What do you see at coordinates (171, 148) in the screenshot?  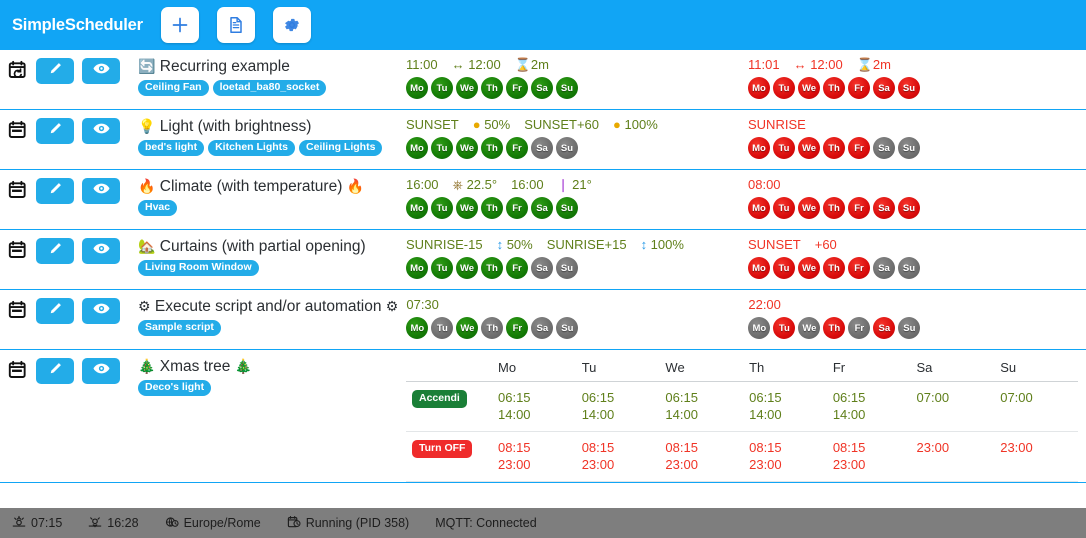 I see `entity-badge: bed's light` at bounding box center [171, 148].